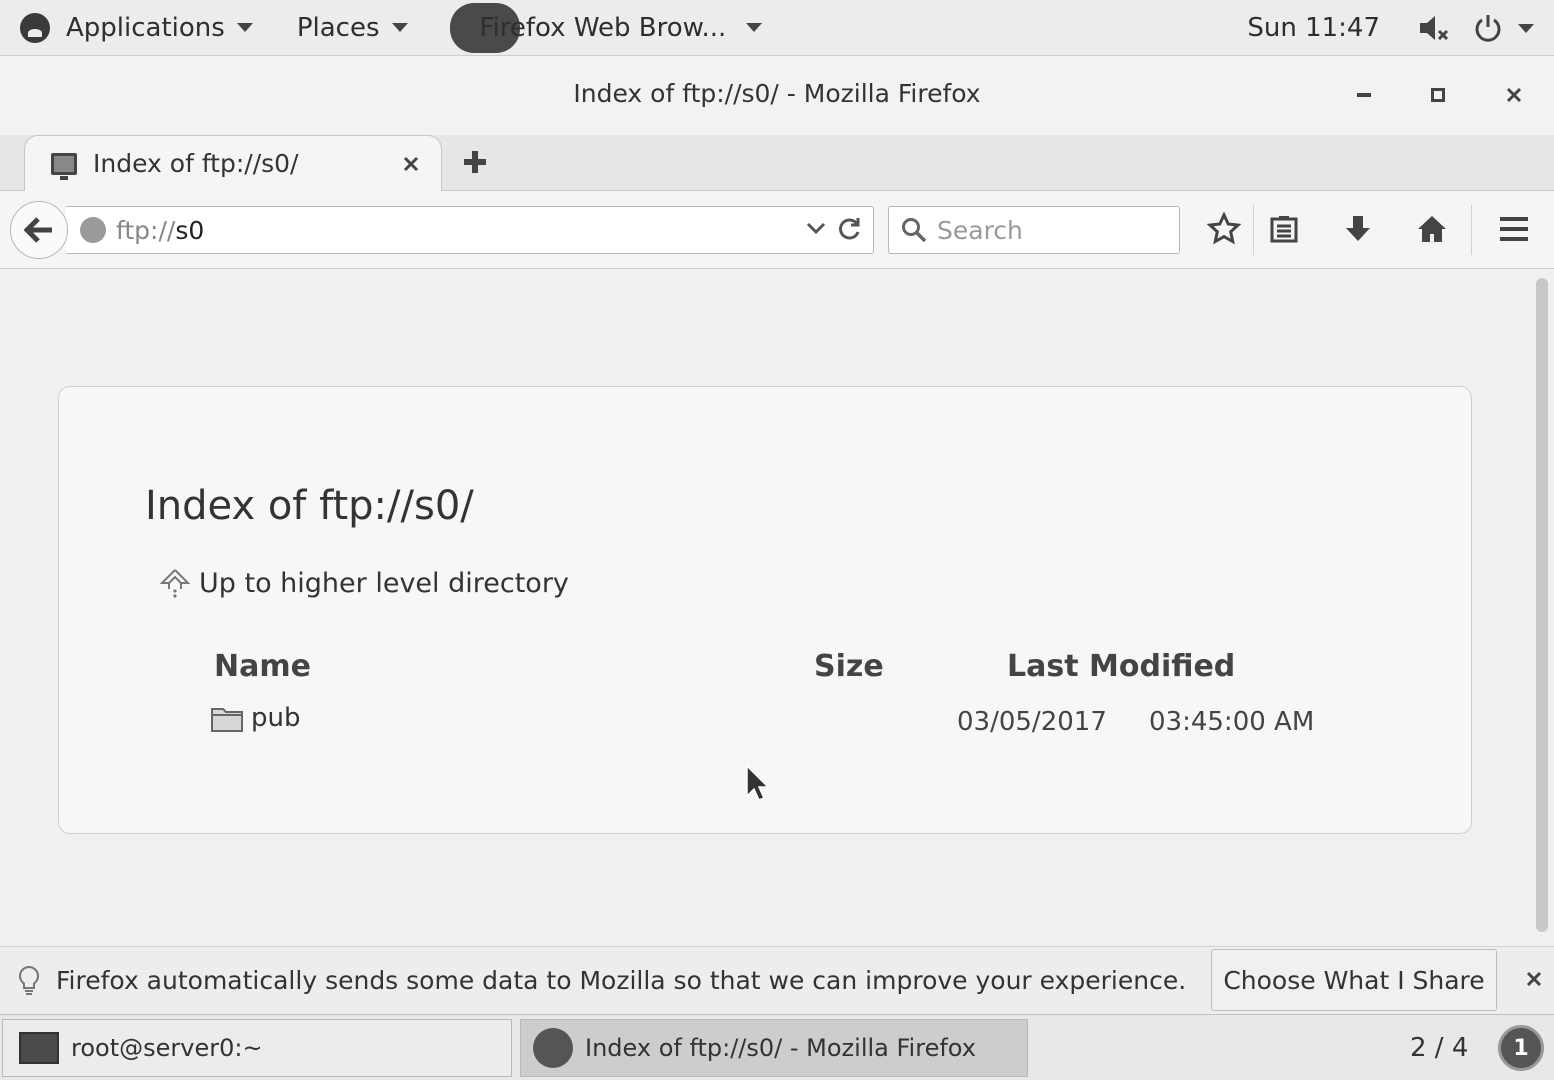 The width and height of the screenshot is (1554, 1080). What do you see at coordinates (309, 506) in the screenshot?
I see `page-title: Index of ftp://s0/` at bounding box center [309, 506].